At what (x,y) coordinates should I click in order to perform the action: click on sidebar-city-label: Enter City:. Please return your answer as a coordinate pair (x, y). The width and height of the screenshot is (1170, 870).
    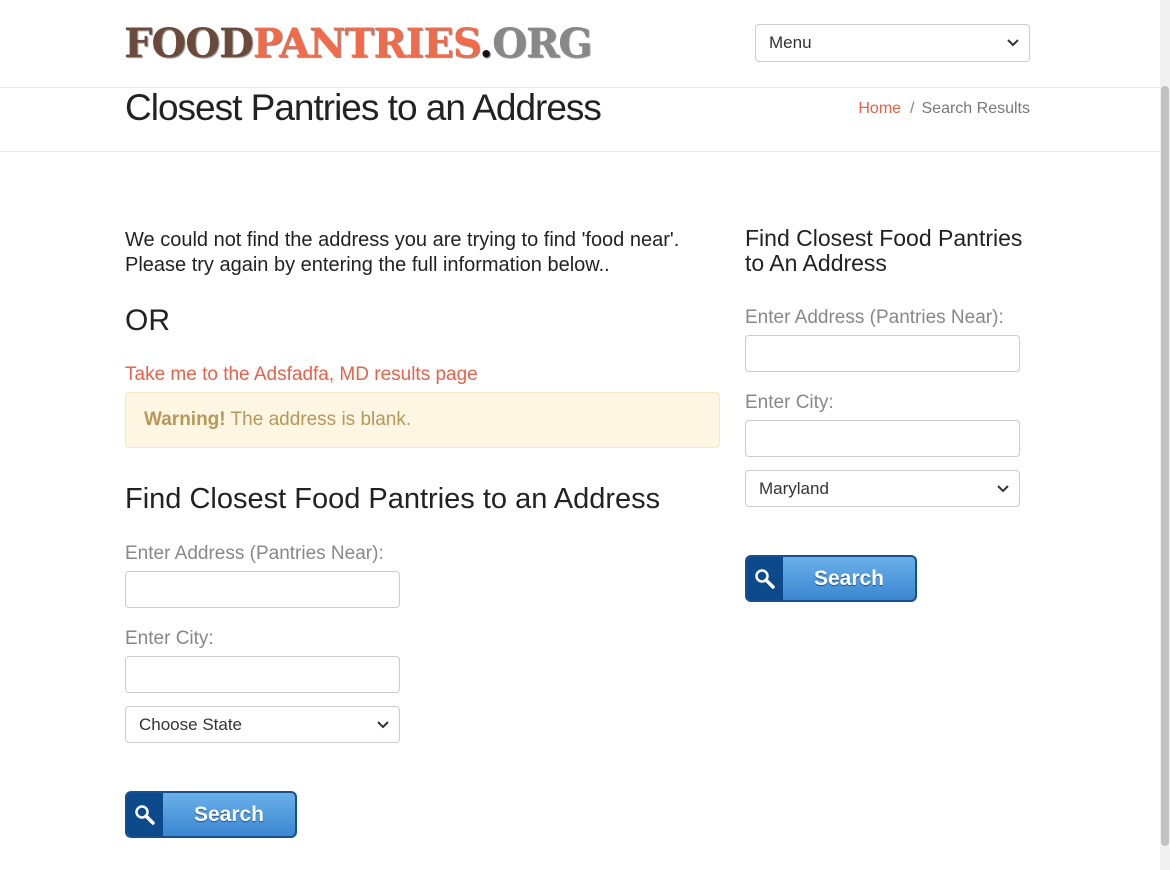
    Looking at the image, I should click on (789, 402).